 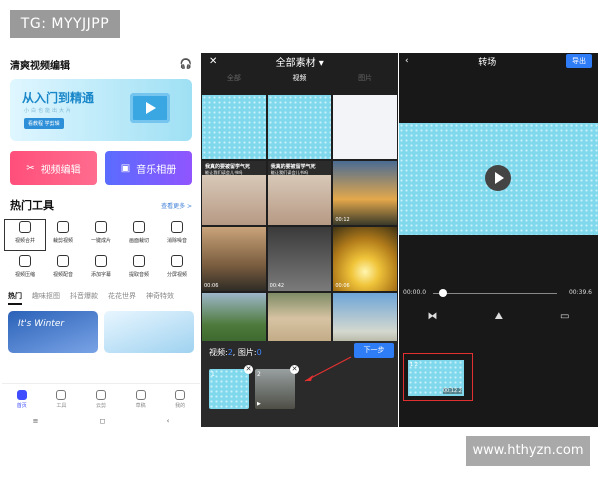 I want to click on tool-one-click: 一键成片, so click(x=101, y=235).